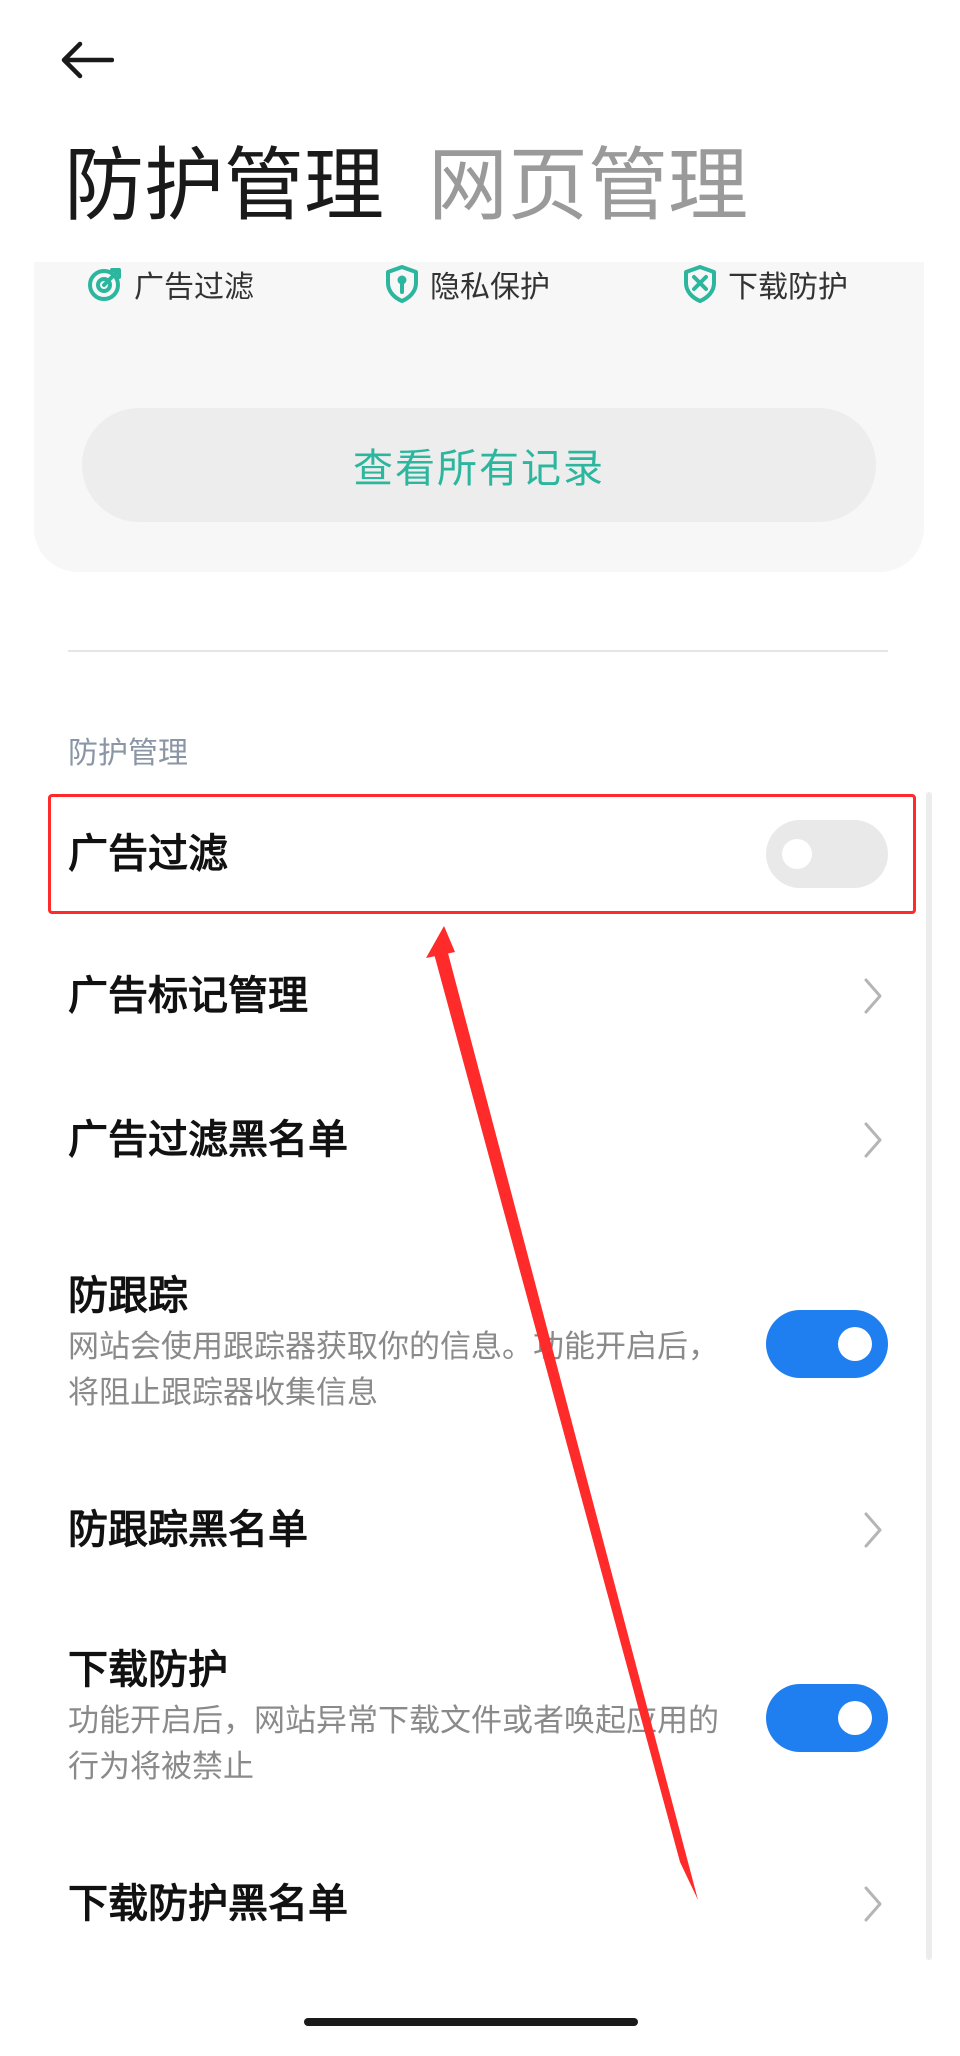  What do you see at coordinates (929, 1376) in the screenshot?
I see `scrollbar` at bounding box center [929, 1376].